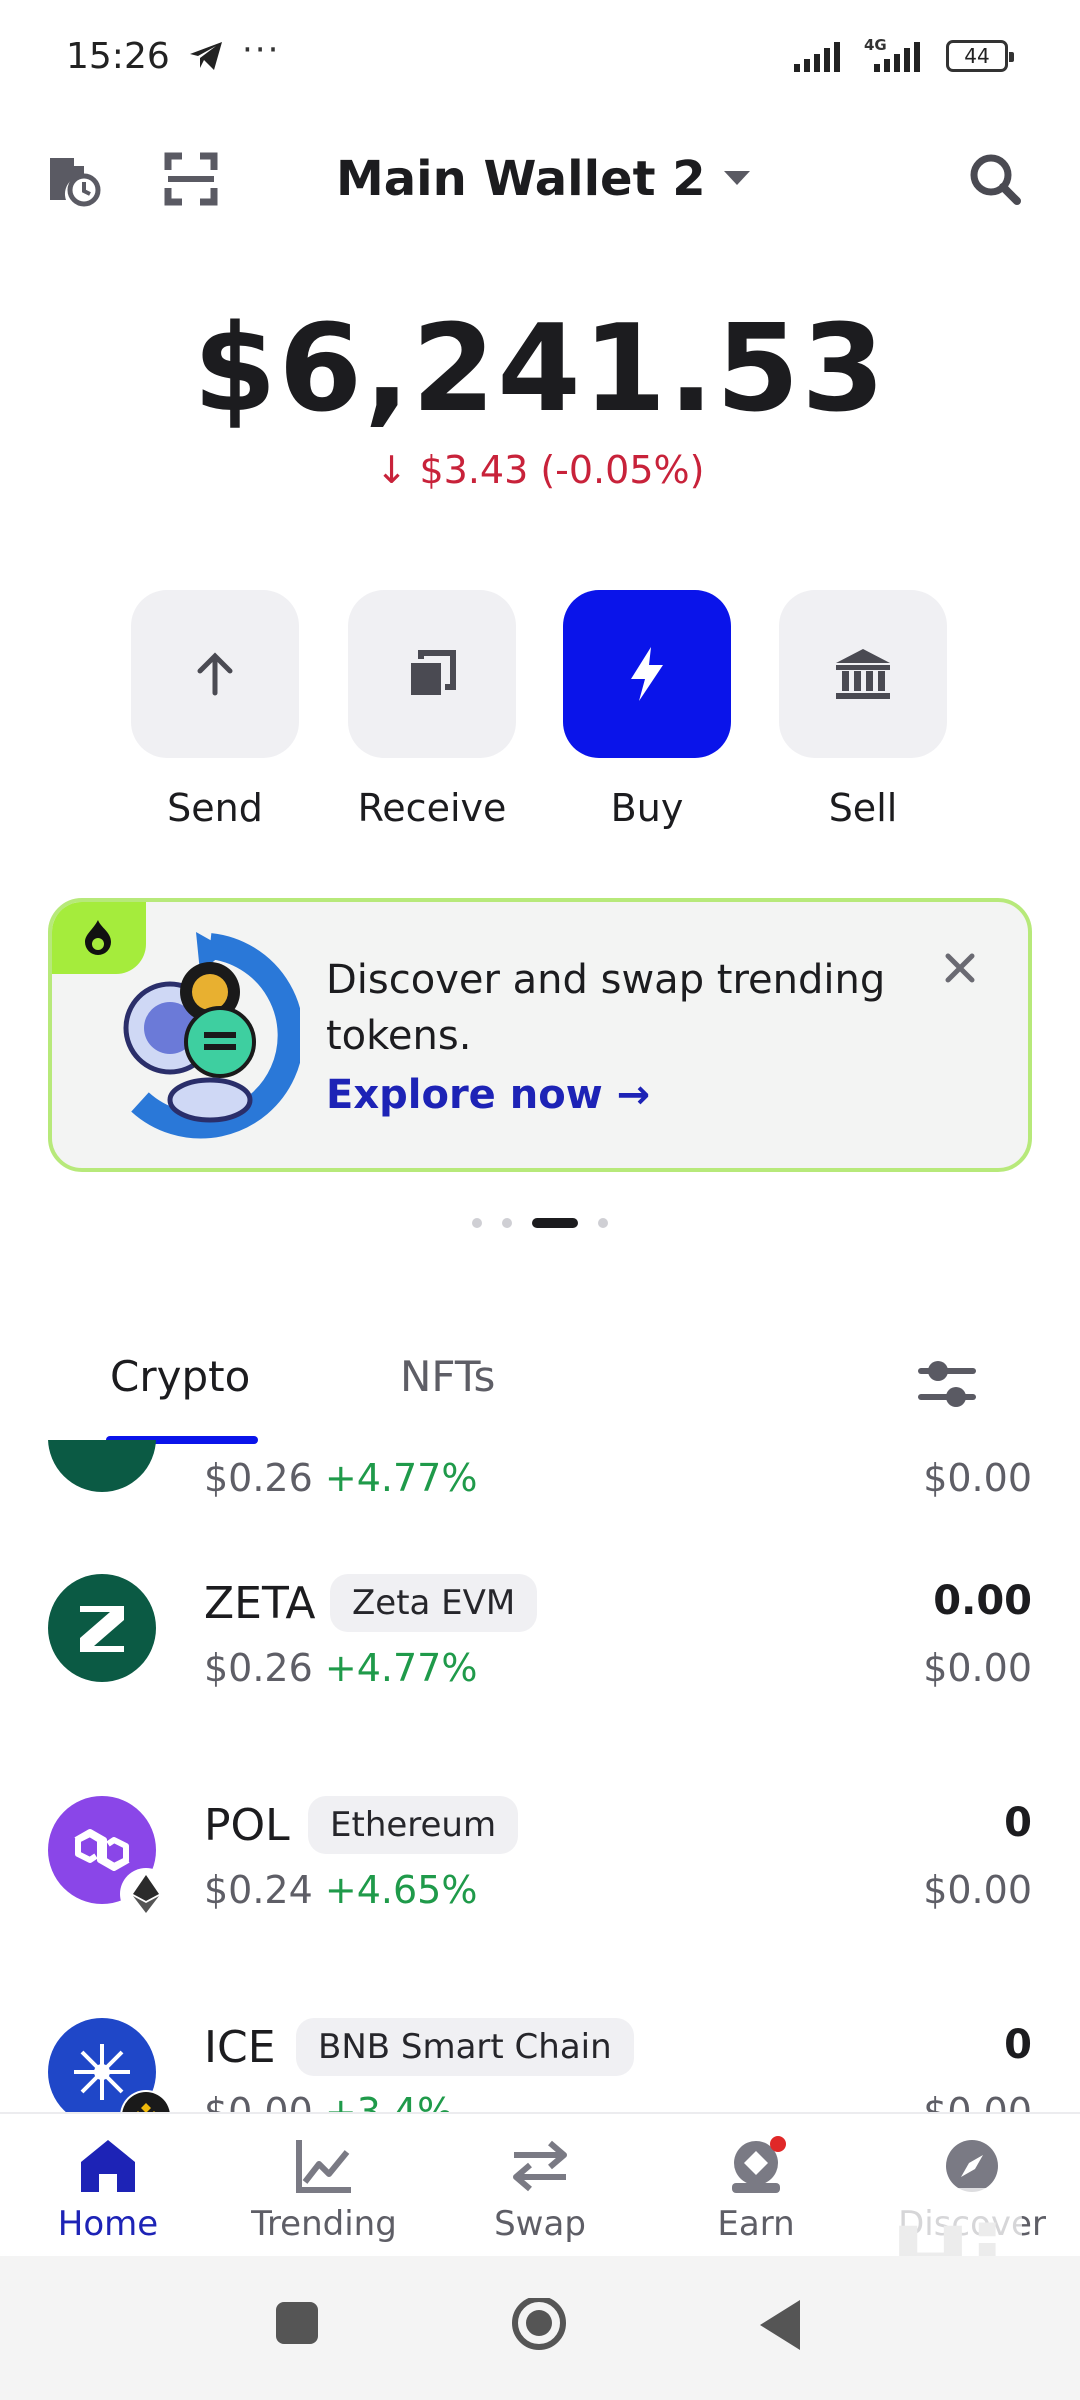 Image resolution: width=1080 pixels, height=2400 pixels. I want to click on token-row-ice: ICE BNB Smart Chain $0.00 +3.4% 0 $0.00, so click(540, 2060).